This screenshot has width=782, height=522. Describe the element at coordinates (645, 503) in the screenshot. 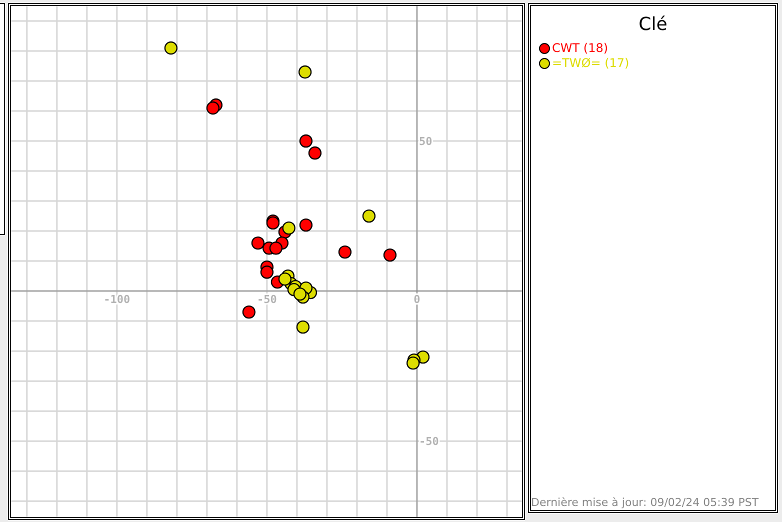

I see `last-updated-text: Dernière mise à jour: 09/02/24 05:39 PST` at that location.